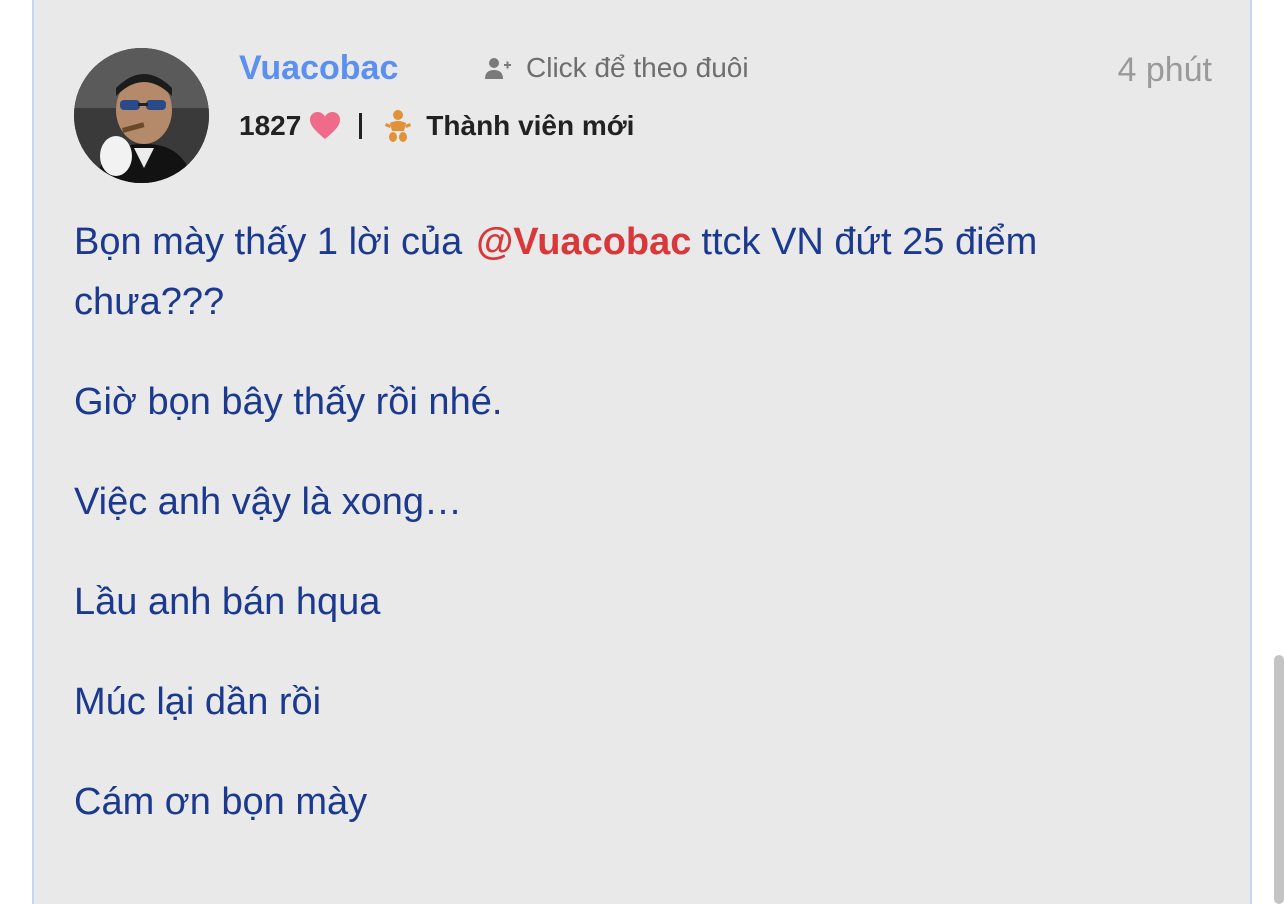  What do you see at coordinates (1279, 779) in the screenshot?
I see `scrollbar` at bounding box center [1279, 779].